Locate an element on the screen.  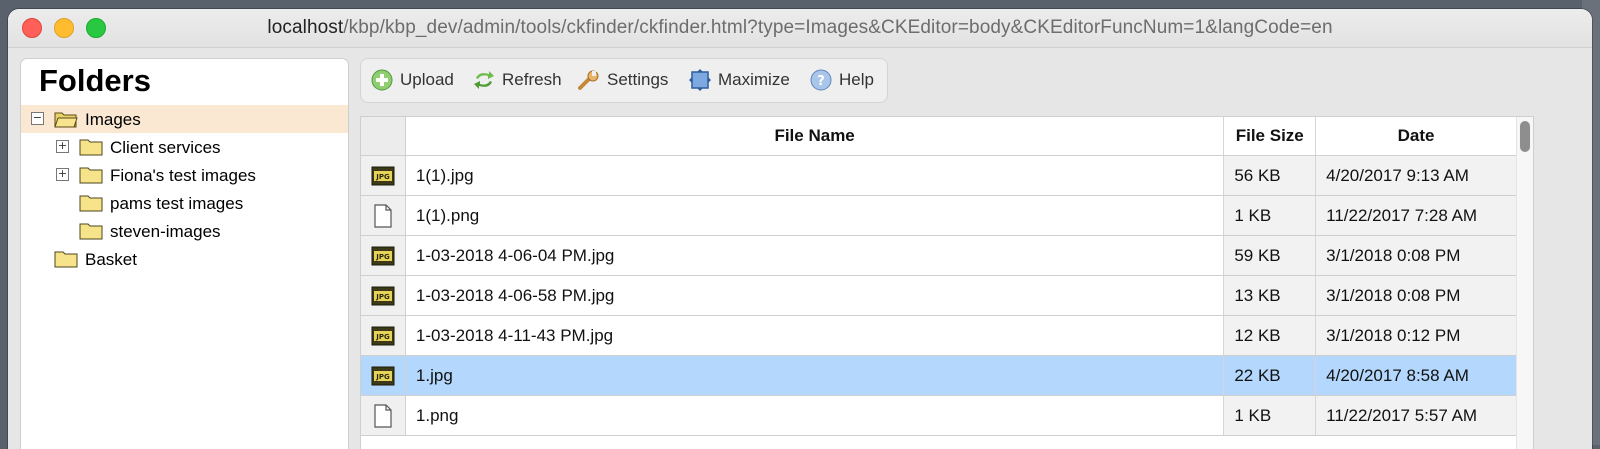
folder-client-services: + Client services is located at coordinates (184, 147).